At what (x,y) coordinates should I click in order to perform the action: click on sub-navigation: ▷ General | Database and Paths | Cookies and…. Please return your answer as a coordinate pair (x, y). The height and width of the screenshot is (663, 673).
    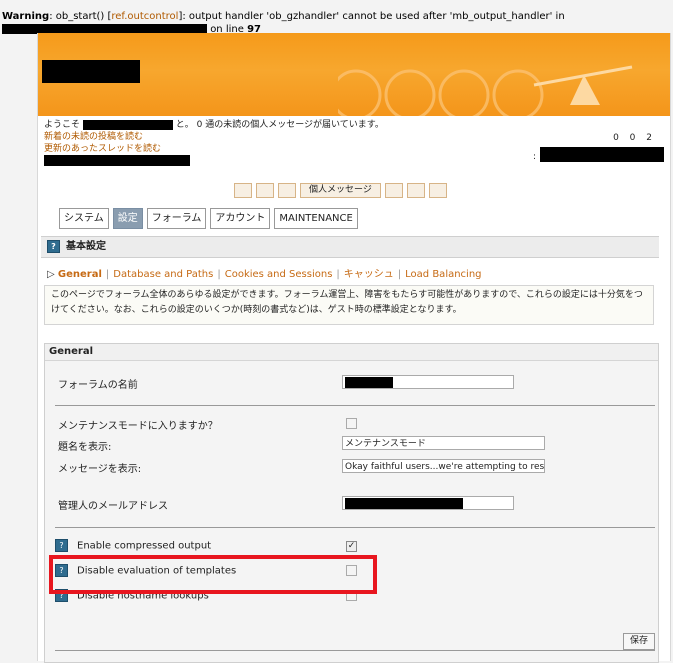
    Looking at the image, I should click on (264, 274).